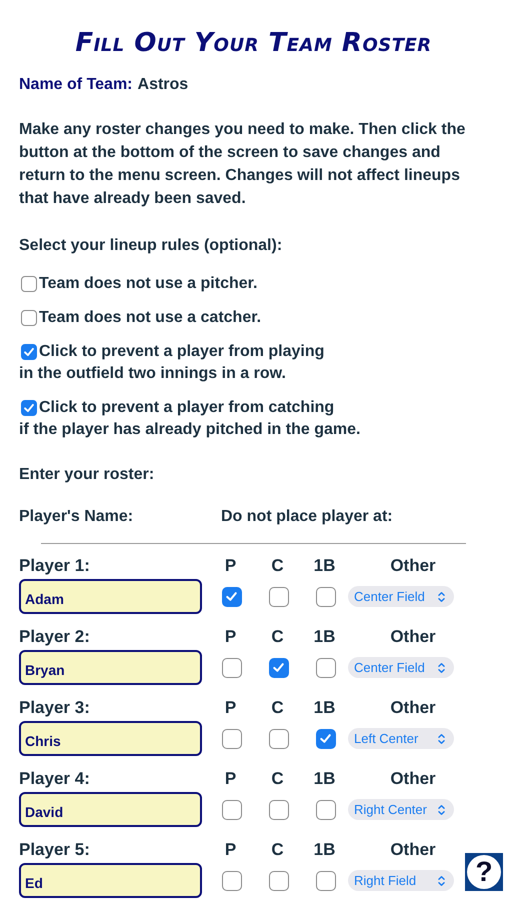 This screenshot has width=507, height=900. What do you see at coordinates (190, 430) in the screenshot?
I see `rule-label: if the player has already pitched in the game.` at bounding box center [190, 430].